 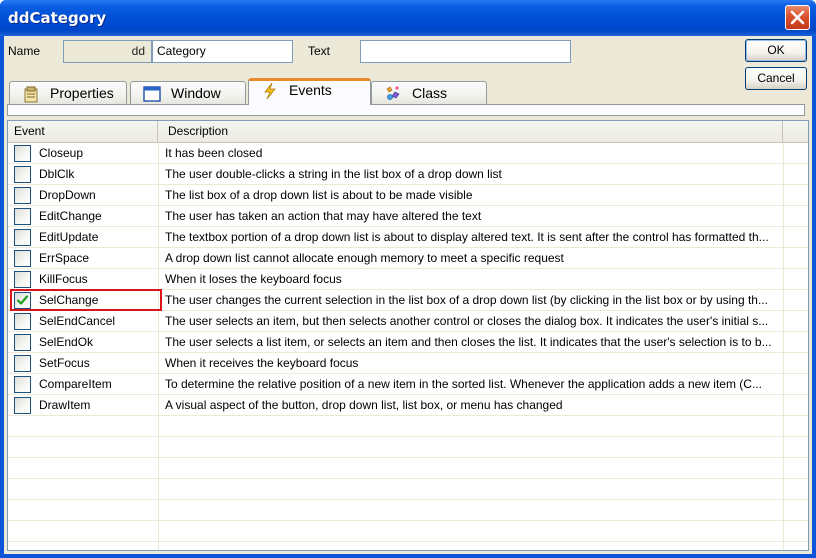 What do you see at coordinates (61, 153) in the screenshot?
I see `event-name: Closeup` at bounding box center [61, 153].